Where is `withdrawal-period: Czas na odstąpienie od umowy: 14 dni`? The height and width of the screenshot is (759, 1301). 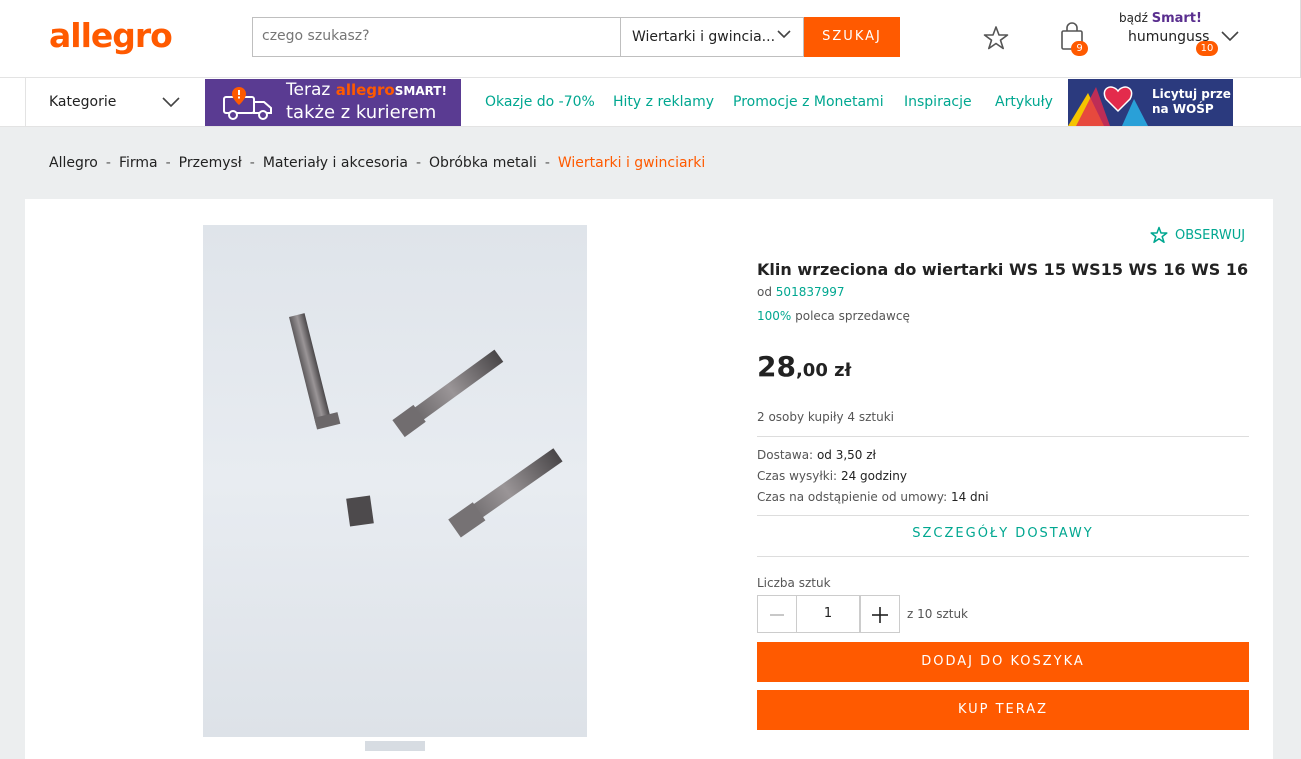
withdrawal-period: Czas na odstąpienie od umowy: 14 dni is located at coordinates (873, 497).